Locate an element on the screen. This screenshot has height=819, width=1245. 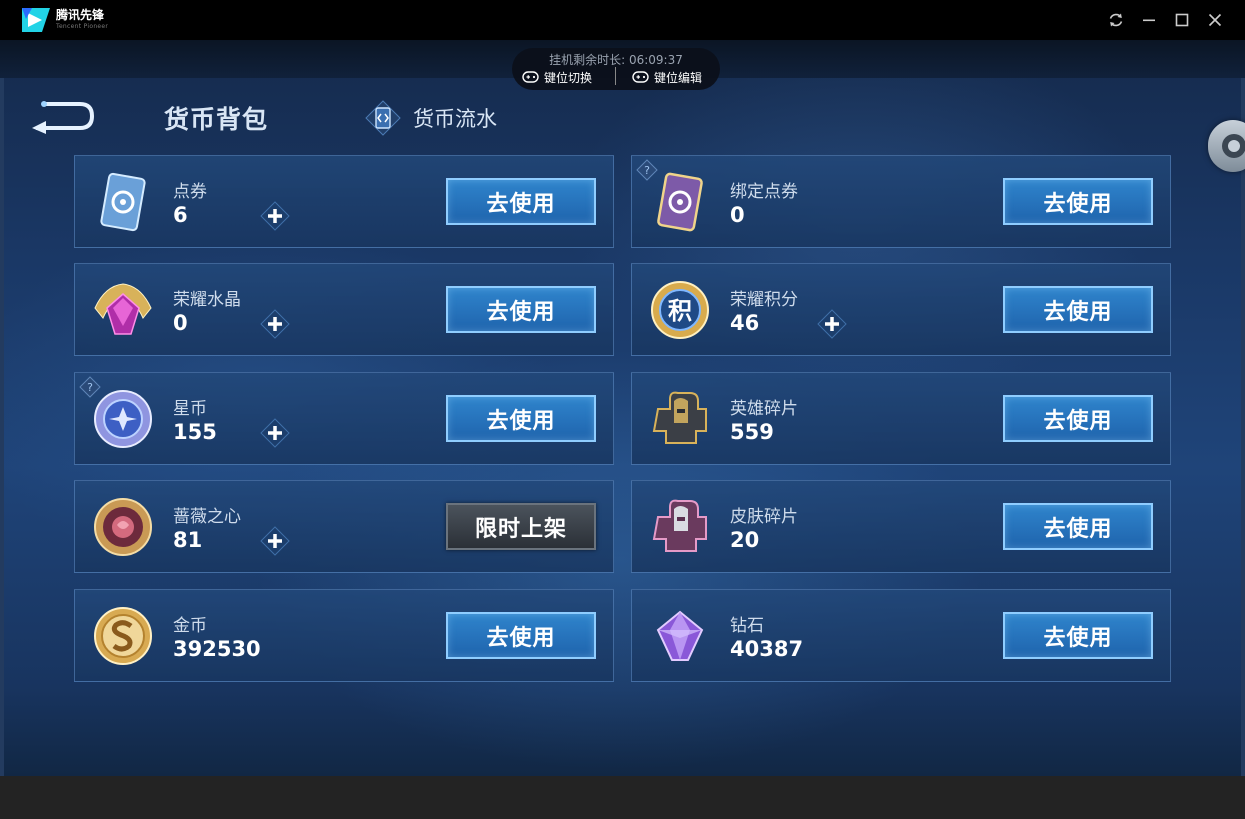
currency-name: 英雄碎片 is located at coordinates (764, 409).